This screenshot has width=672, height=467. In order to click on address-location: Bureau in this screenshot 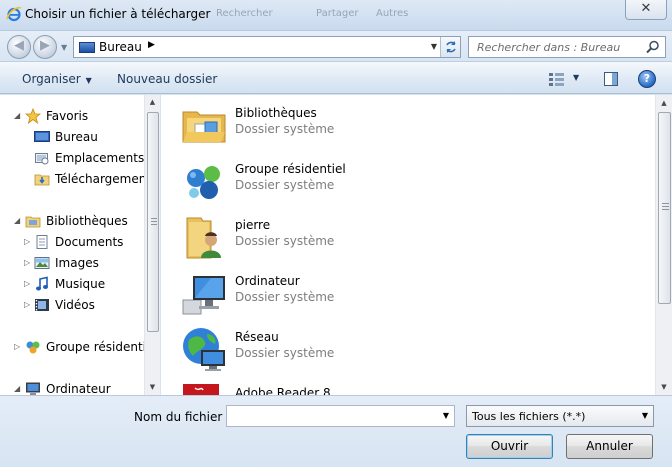, I will do `click(120, 47)`.